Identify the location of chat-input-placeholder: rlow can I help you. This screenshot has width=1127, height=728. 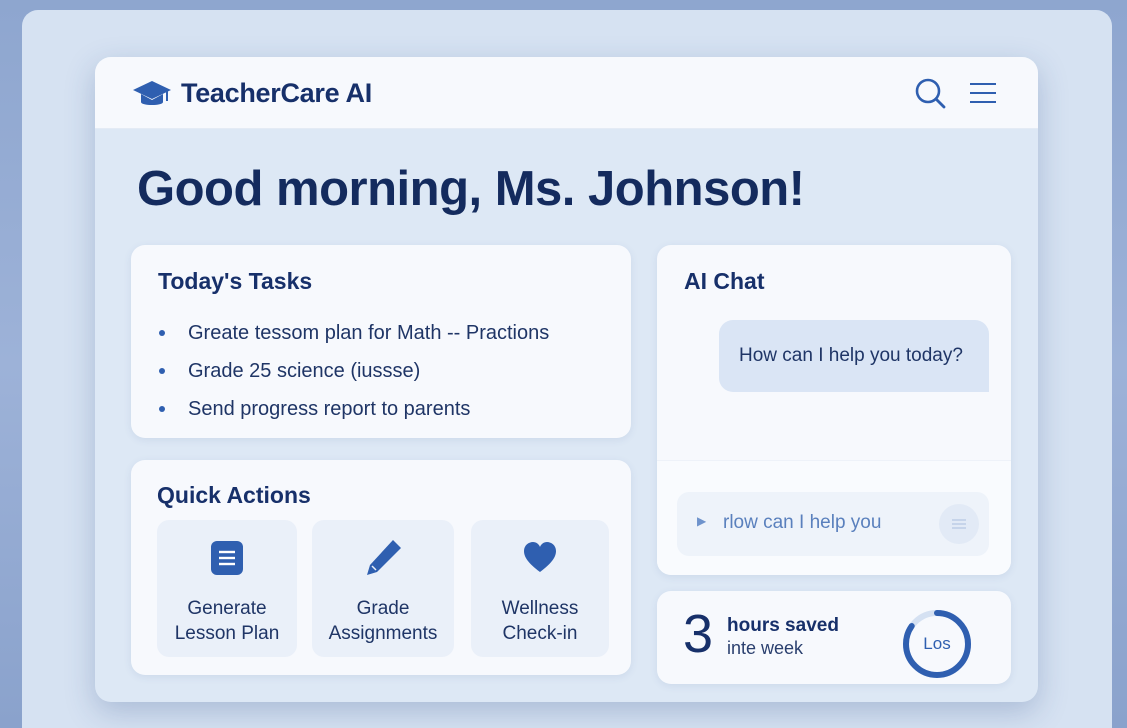
(802, 522).